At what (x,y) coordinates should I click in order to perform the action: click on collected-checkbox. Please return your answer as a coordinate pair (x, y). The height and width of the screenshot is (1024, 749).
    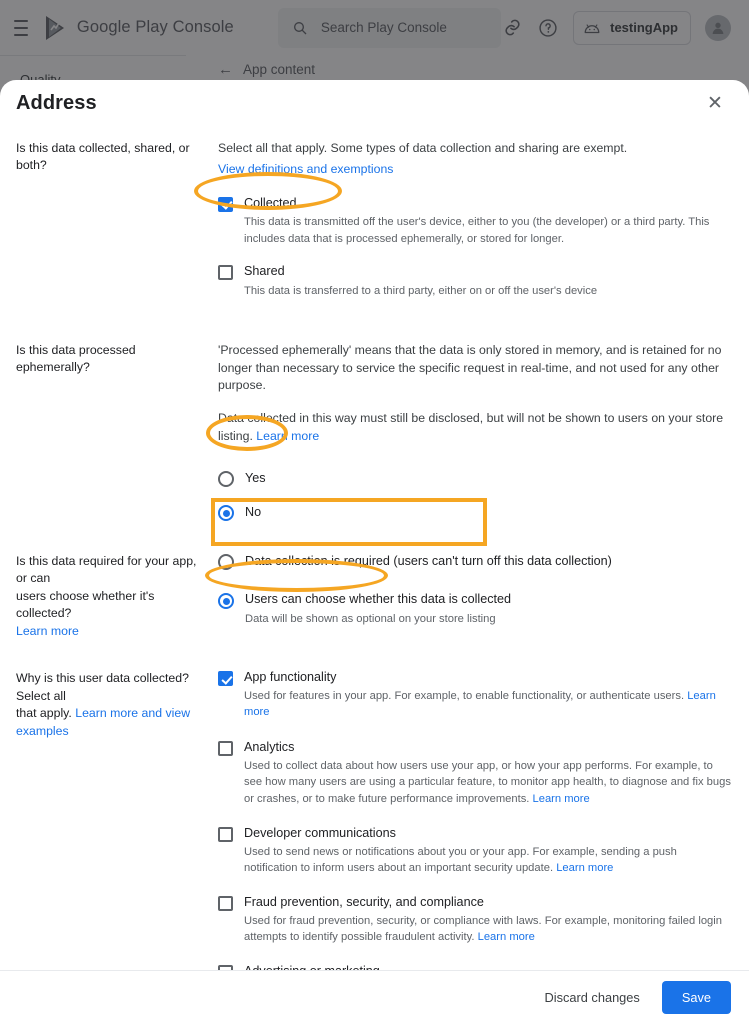
    Looking at the image, I should click on (225, 204).